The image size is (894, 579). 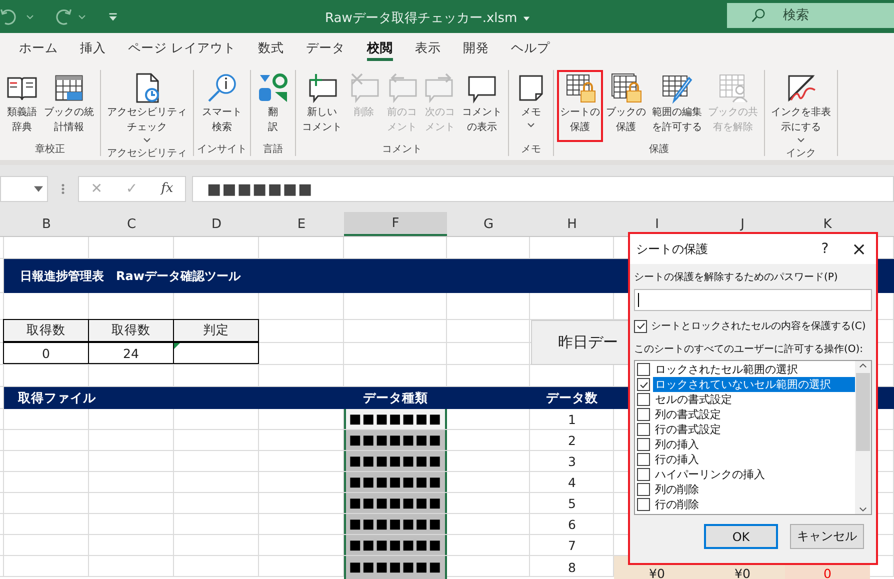 What do you see at coordinates (402, 149) in the screenshot?
I see `group-label: コメント` at bounding box center [402, 149].